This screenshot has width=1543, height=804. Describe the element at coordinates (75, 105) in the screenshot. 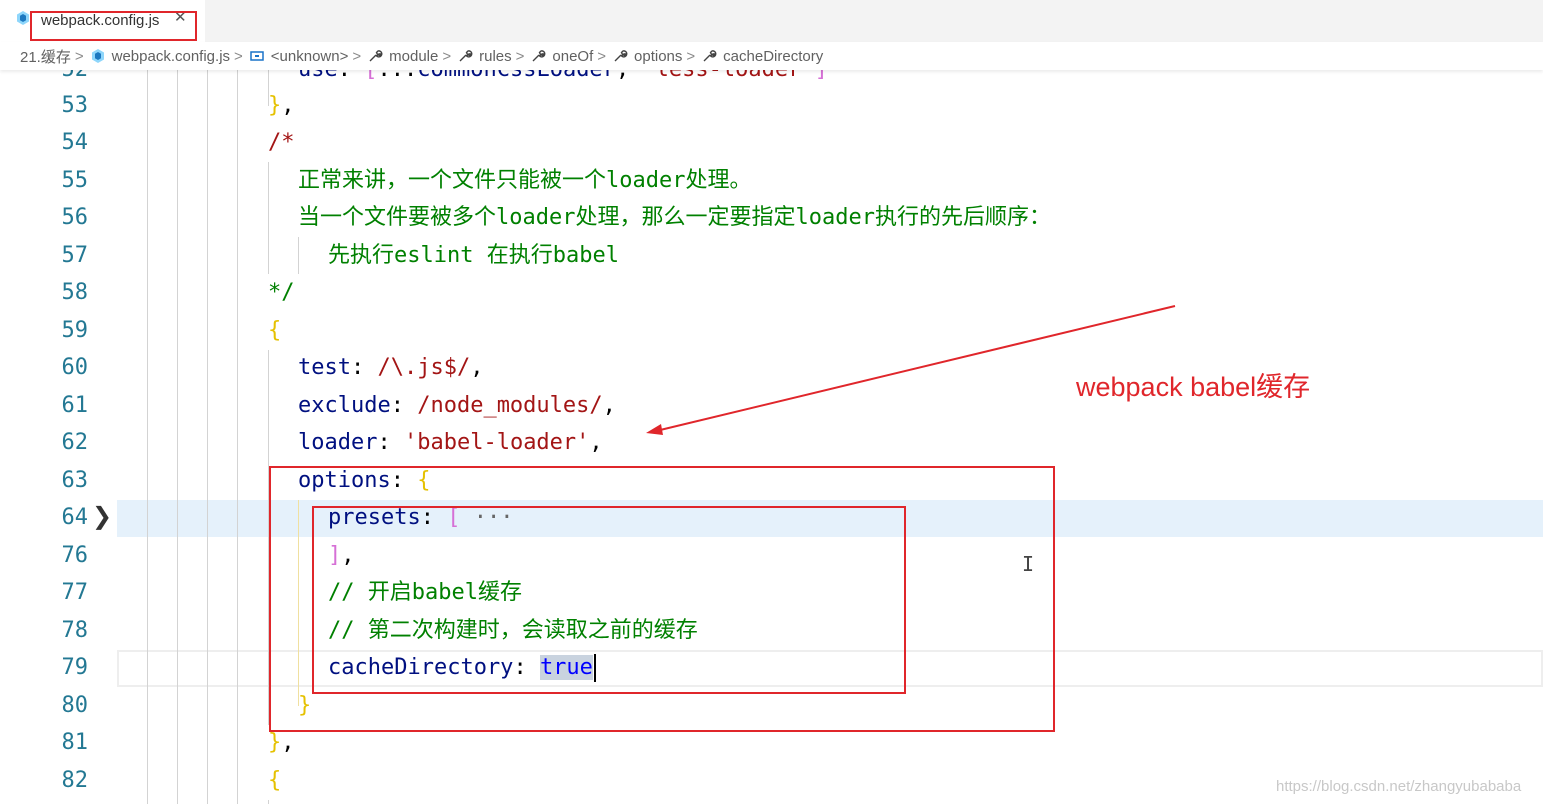

I see `line-number: 53` at that location.